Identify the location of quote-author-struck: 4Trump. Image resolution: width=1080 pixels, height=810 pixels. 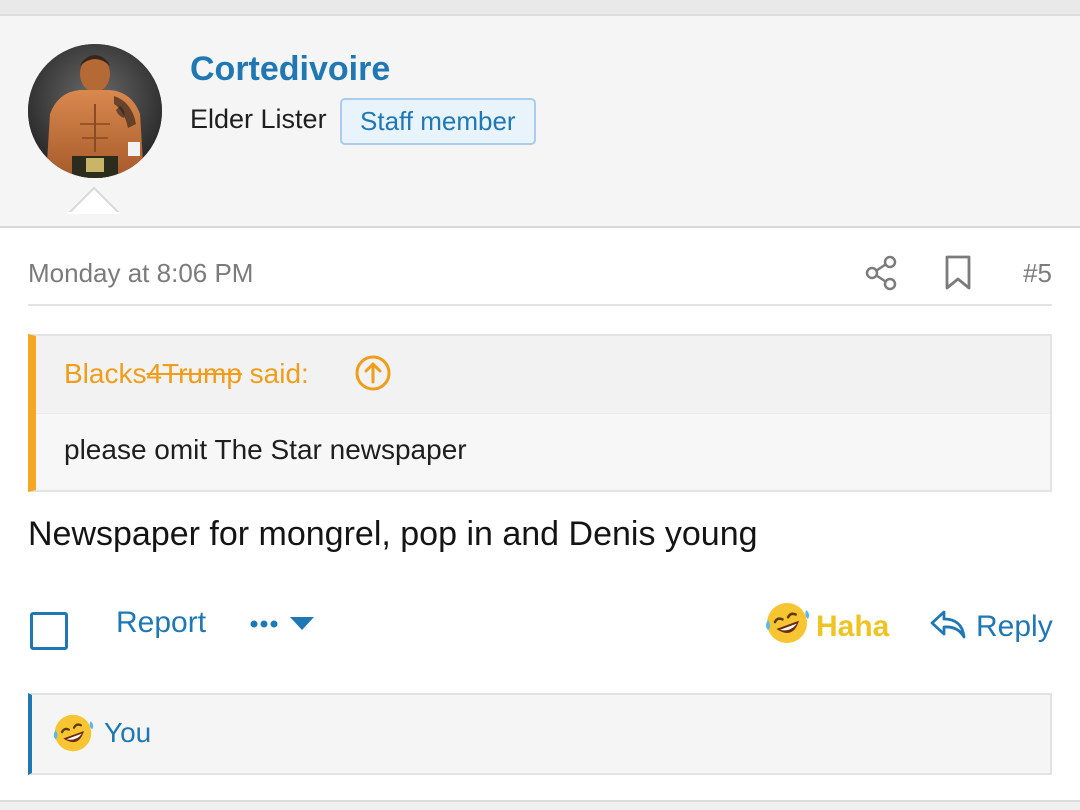
(194, 373).